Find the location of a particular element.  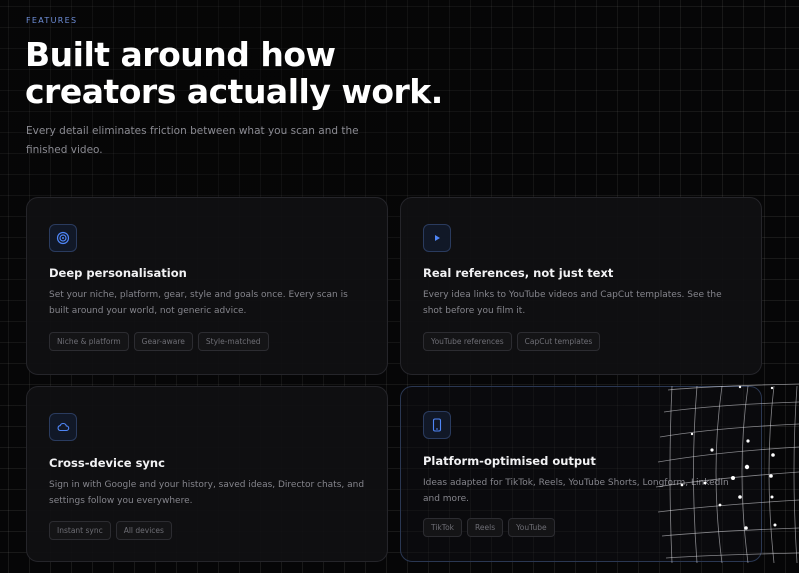

card-title: Platform-optimised output is located at coordinates (509, 461).